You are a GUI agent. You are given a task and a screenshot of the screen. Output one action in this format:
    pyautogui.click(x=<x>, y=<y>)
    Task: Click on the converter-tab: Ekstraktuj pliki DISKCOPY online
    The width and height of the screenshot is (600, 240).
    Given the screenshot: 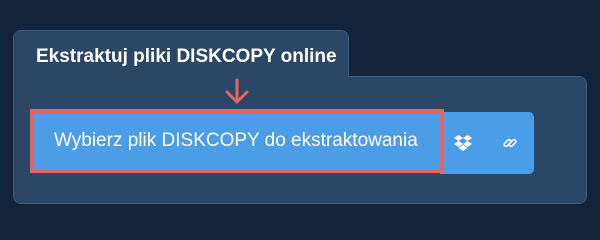 What is the action you would take?
    pyautogui.click(x=181, y=54)
    